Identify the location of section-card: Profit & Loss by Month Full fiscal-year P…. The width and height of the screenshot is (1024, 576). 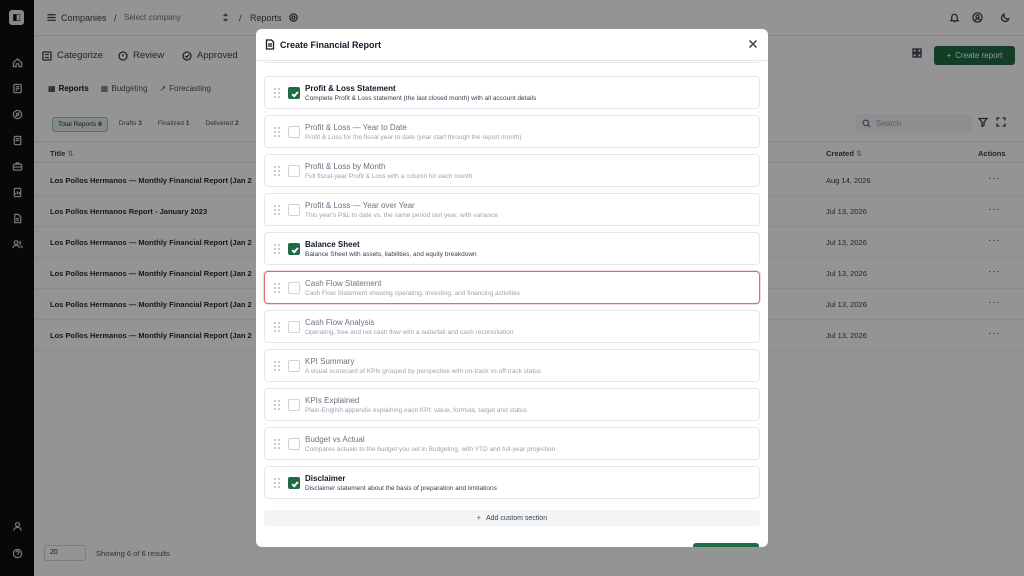
(512, 170).